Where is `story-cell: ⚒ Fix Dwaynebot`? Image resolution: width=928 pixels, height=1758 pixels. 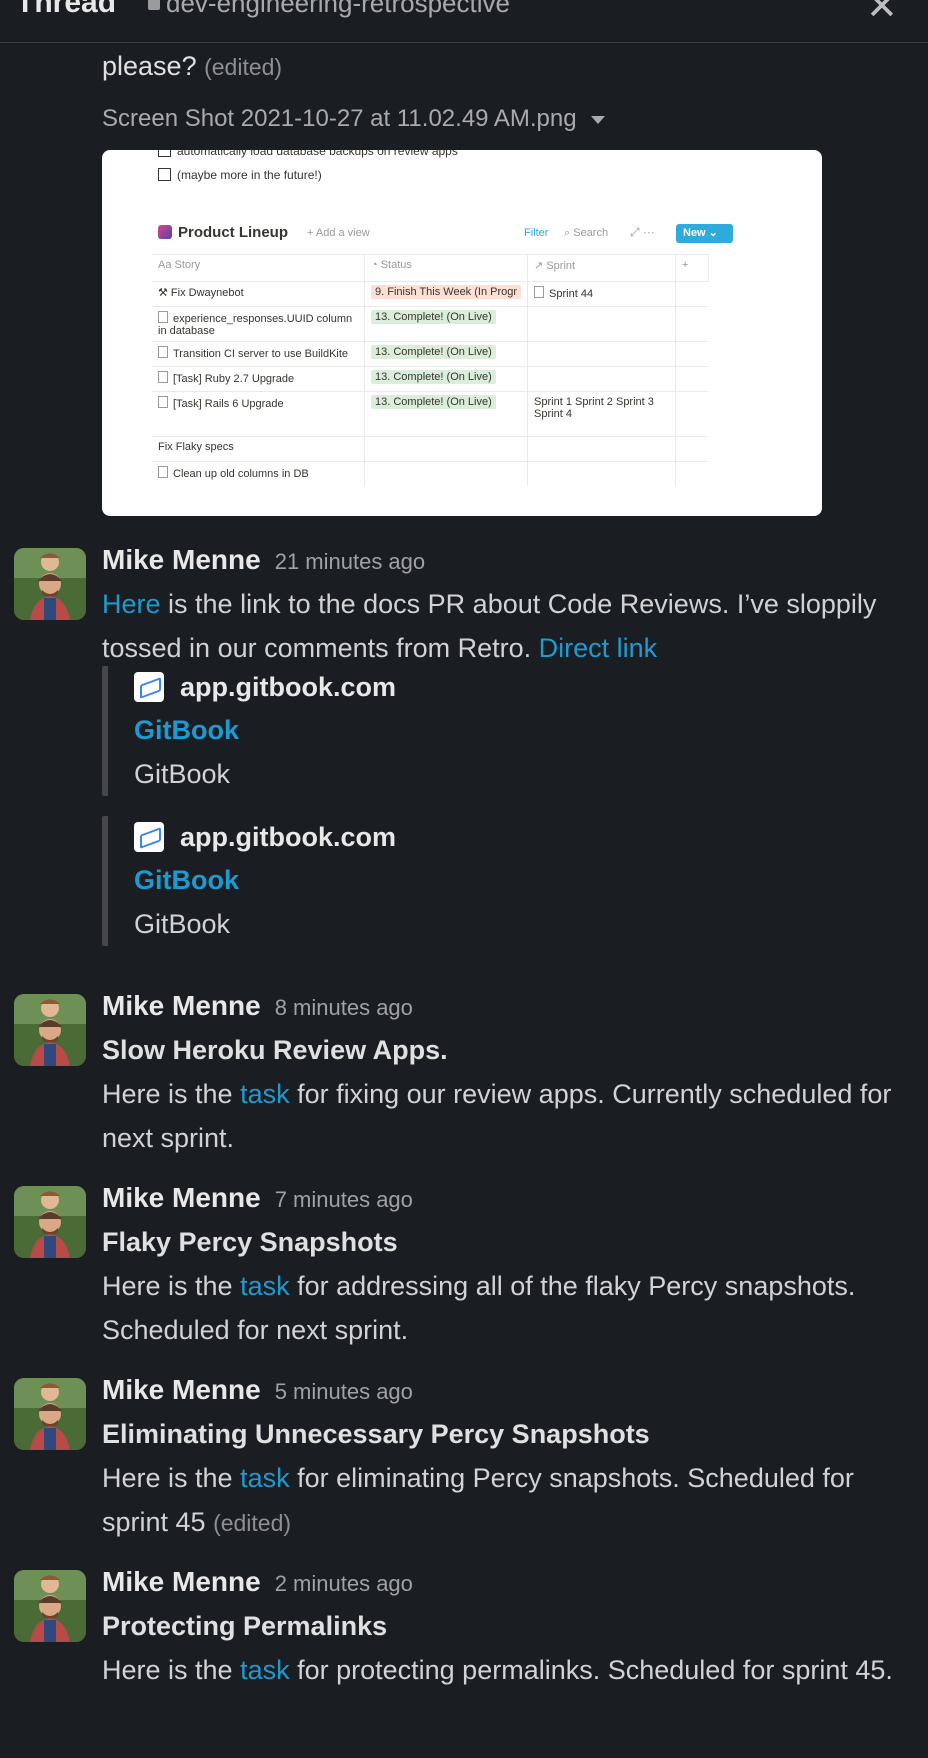
story-cell: ⚒ Fix Dwaynebot is located at coordinates (258, 294).